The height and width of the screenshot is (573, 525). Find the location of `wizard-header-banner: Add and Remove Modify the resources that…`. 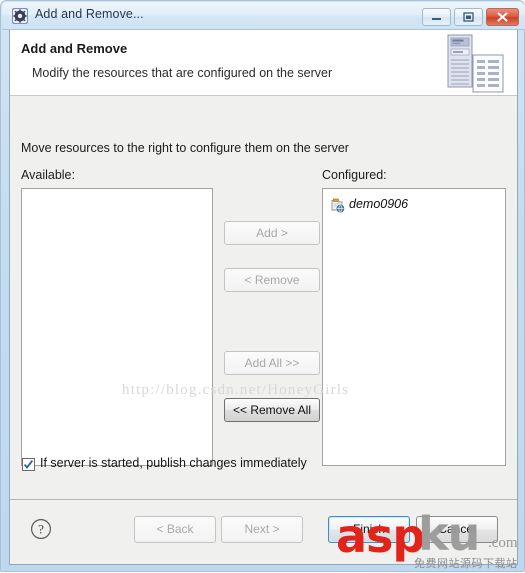

wizard-header-banner: Add and Remove Modify the resources that… is located at coordinates (263, 63).